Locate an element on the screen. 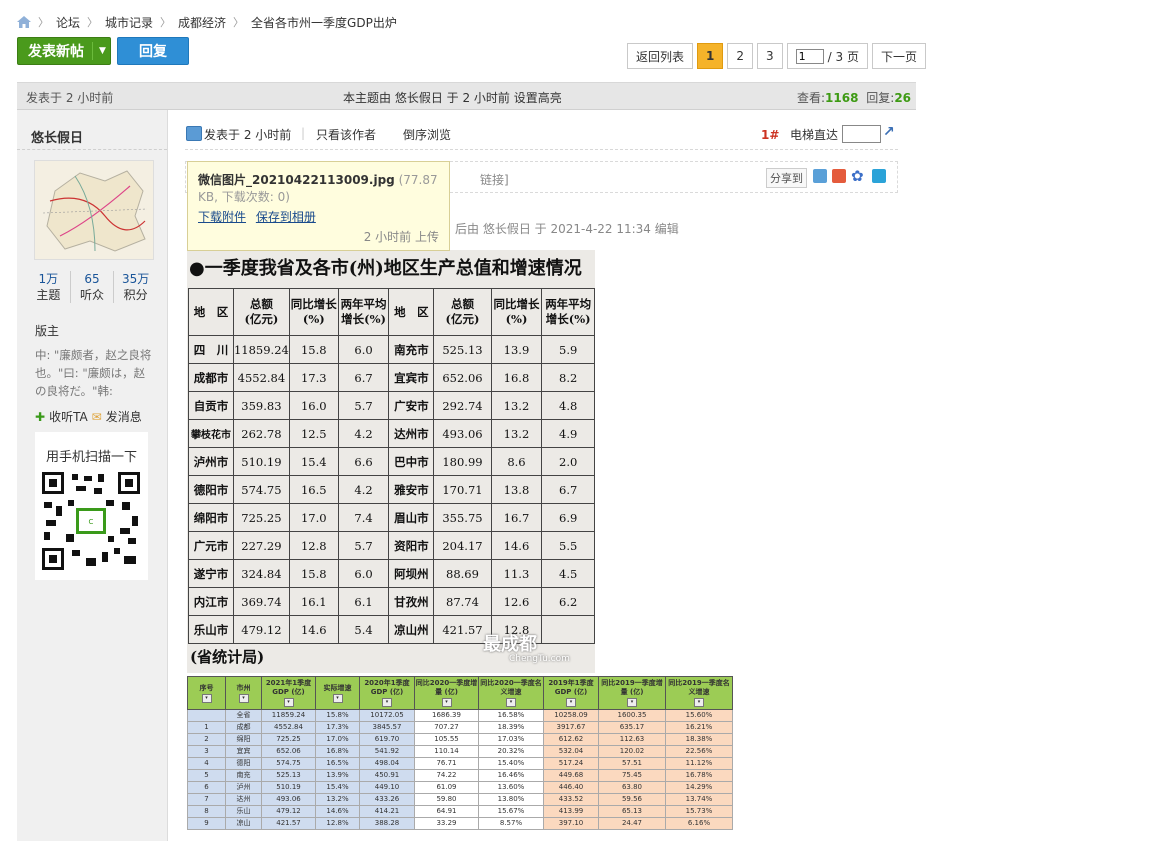  excel-header: 序号 ▾ is located at coordinates (206, 693).